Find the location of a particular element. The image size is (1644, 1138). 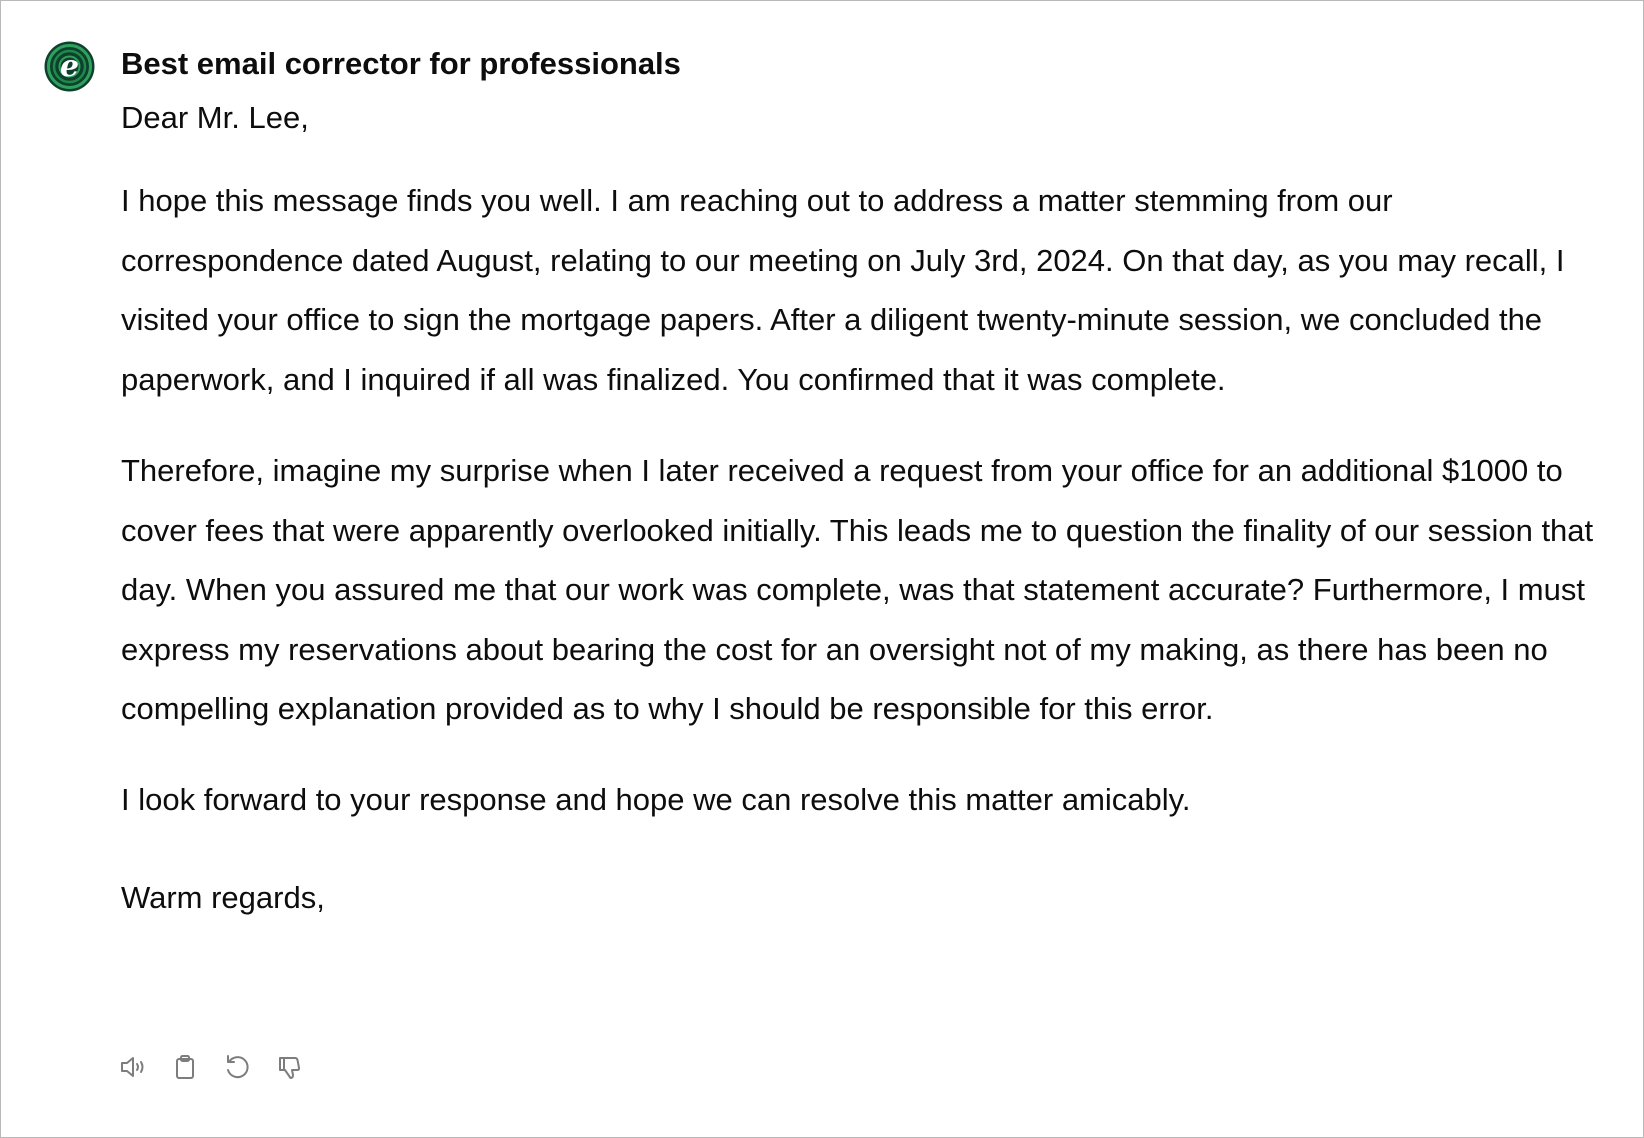

gpt-avatar: e is located at coordinates (69, 66).